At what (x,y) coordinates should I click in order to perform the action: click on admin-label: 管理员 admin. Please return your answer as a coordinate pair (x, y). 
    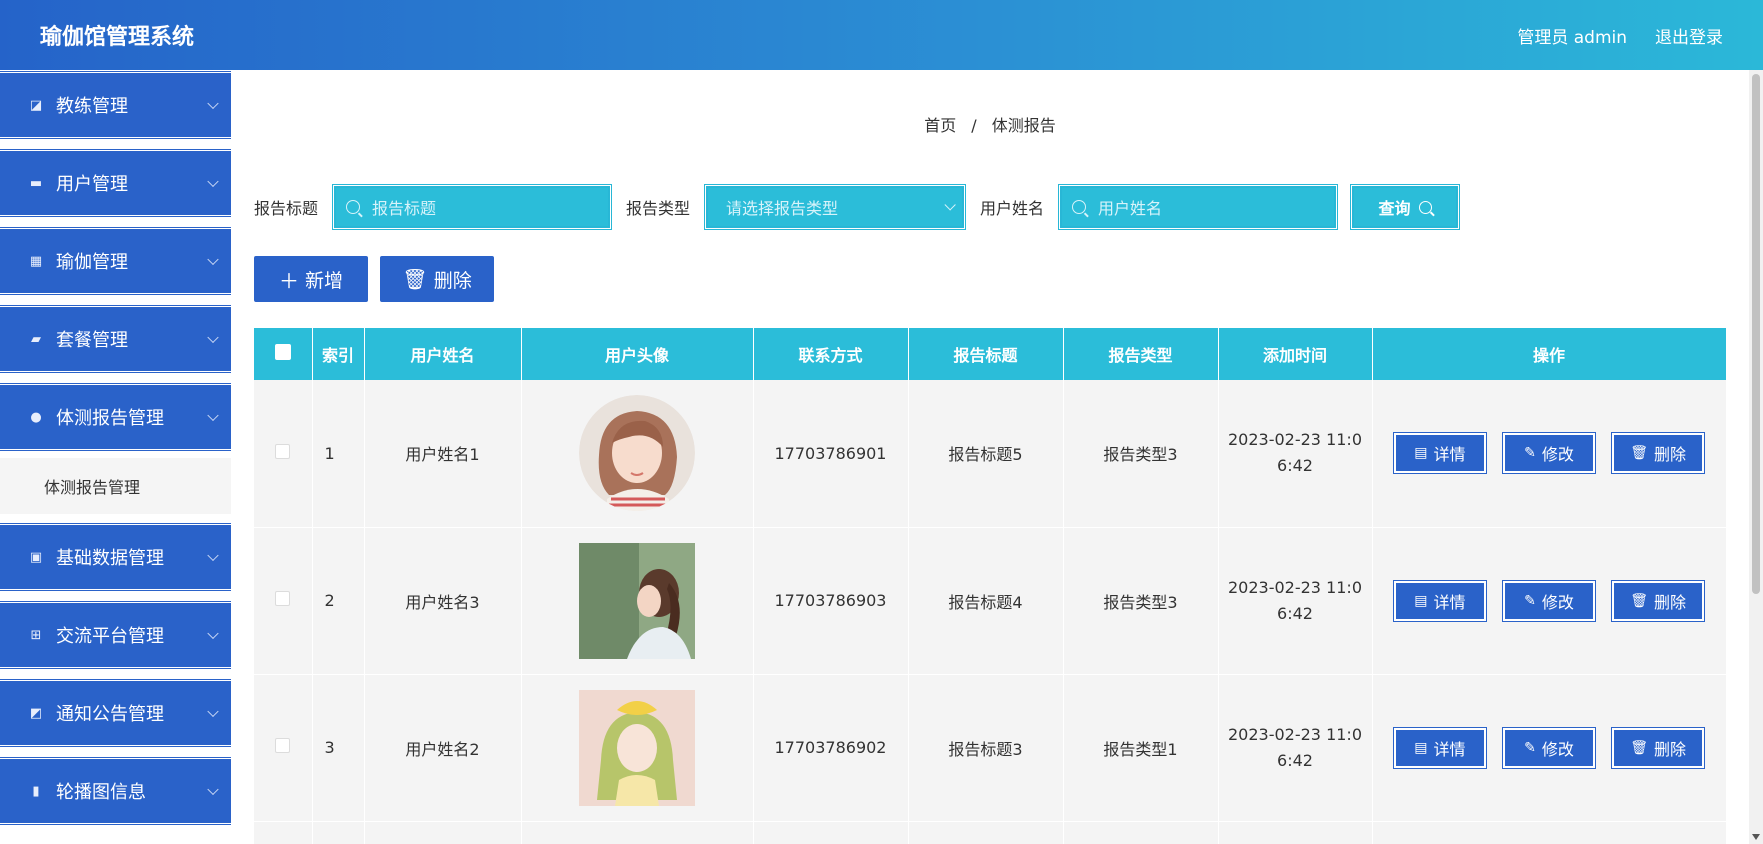
    Looking at the image, I should click on (1572, 35).